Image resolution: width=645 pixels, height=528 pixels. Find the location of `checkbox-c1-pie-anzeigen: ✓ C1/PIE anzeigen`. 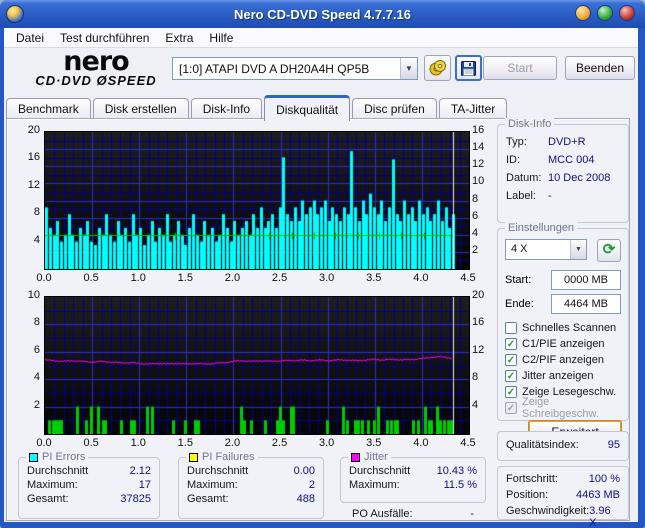

checkbox-c1-pie-anzeigen: ✓ C1/PIE anzeigen is located at coordinates (566, 344).